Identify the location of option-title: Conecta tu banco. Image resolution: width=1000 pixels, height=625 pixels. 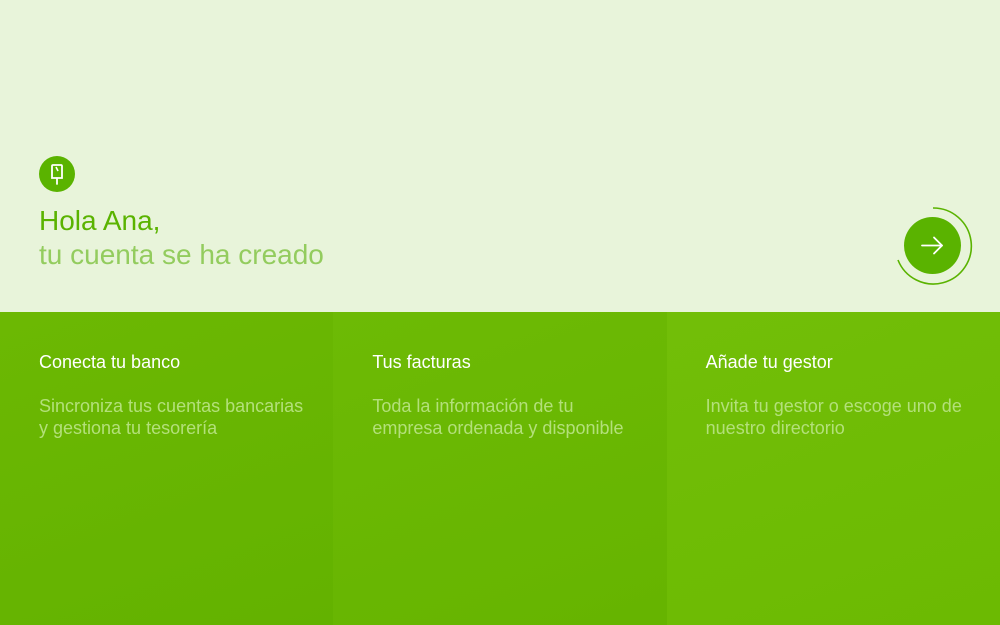
(110, 362).